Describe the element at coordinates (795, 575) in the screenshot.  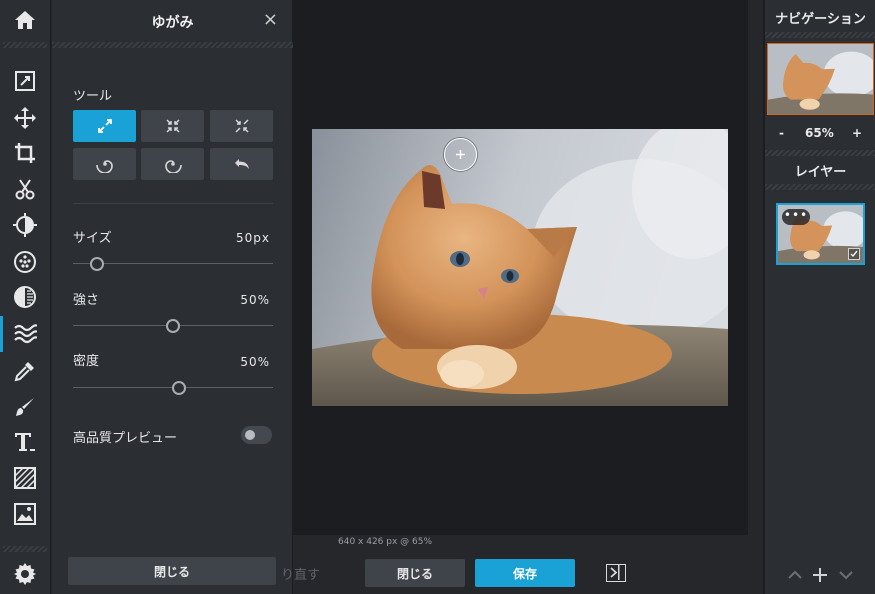
I see `layer-up-icon` at that location.